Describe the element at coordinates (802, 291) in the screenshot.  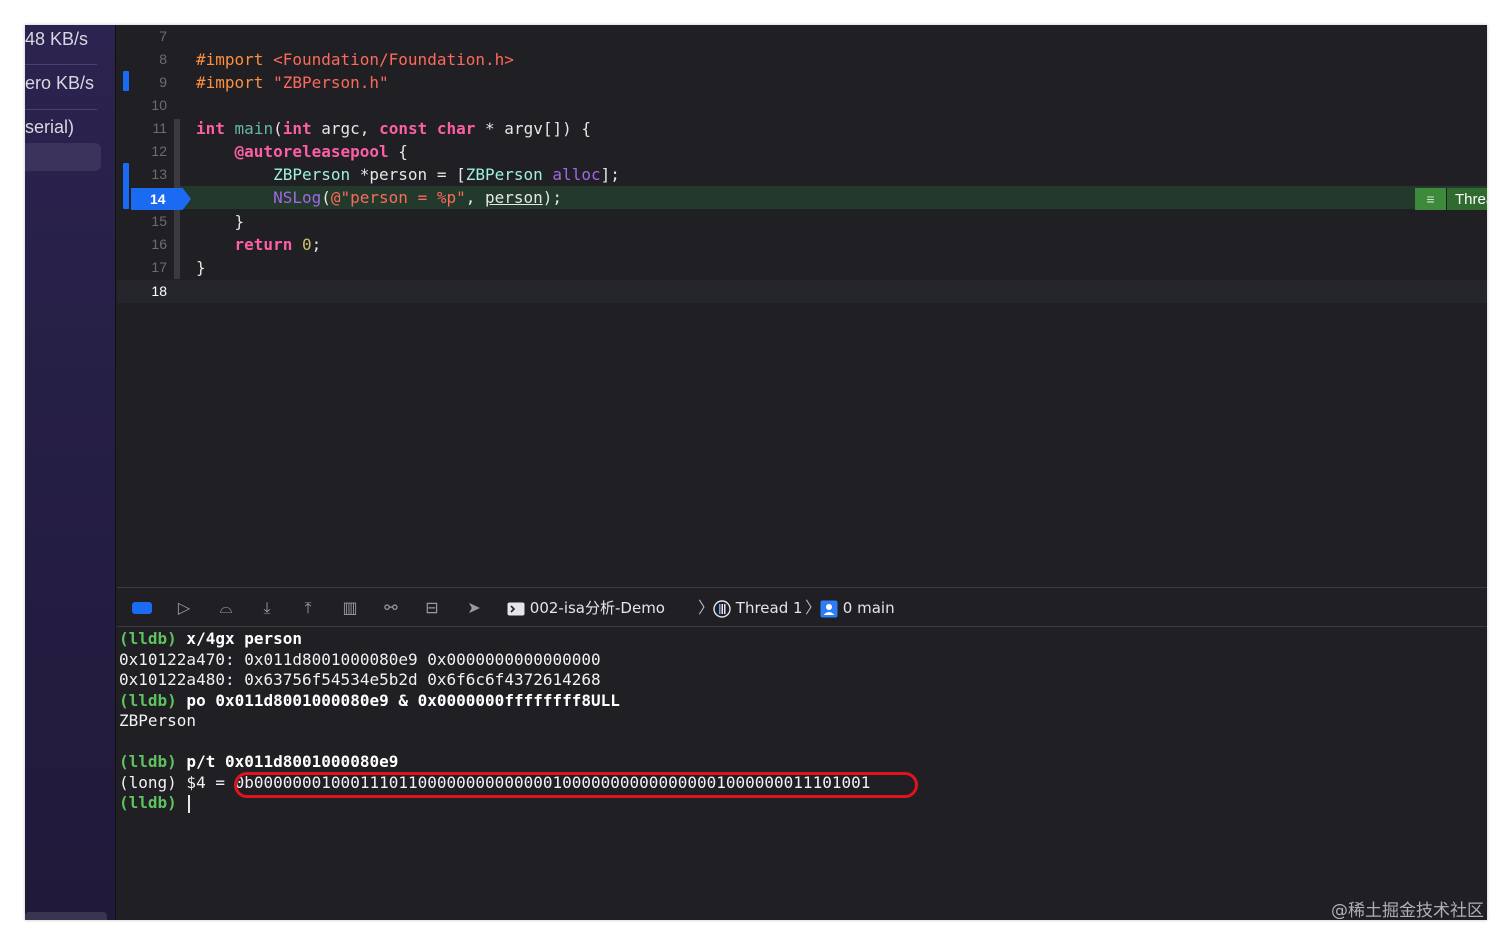
I see `caret-line-highlight` at that location.